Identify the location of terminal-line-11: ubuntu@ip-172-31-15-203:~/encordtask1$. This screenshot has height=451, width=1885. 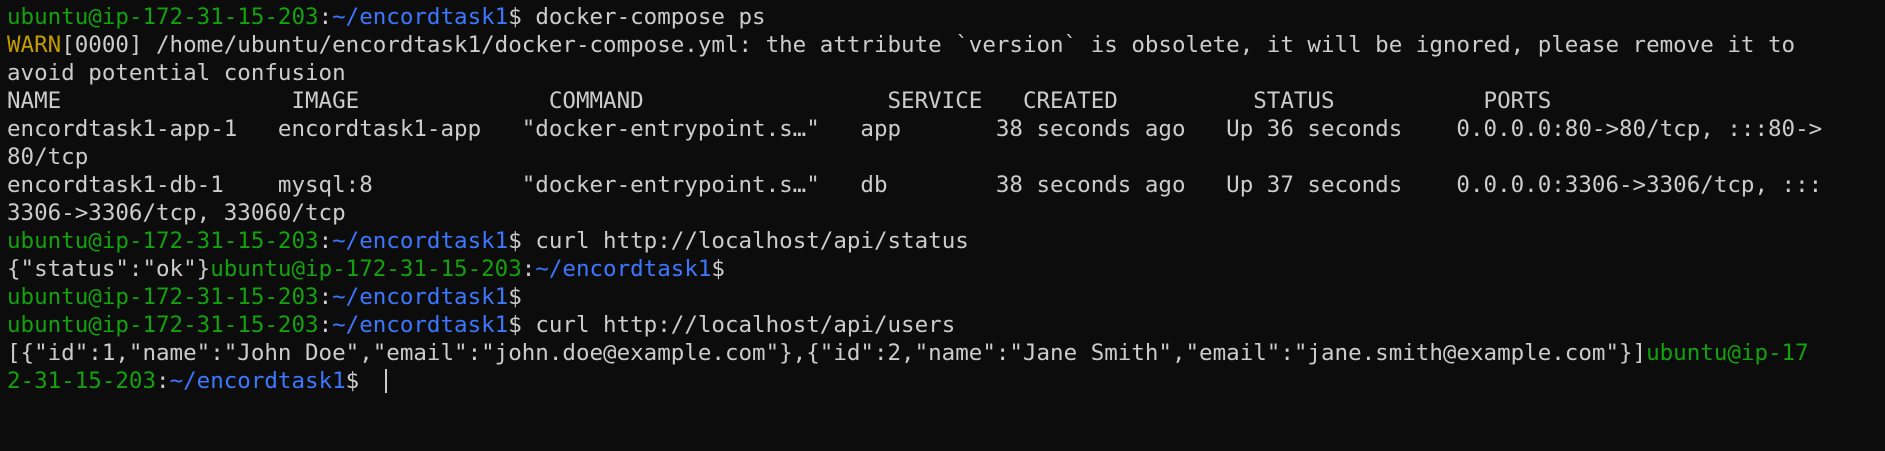
(946, 297).